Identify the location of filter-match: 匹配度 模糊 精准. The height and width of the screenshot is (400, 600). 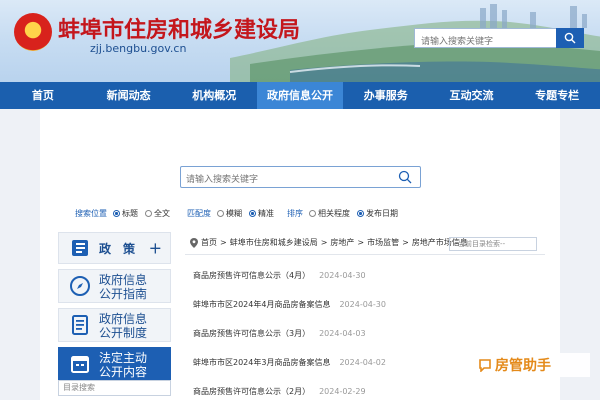
(232, 213).